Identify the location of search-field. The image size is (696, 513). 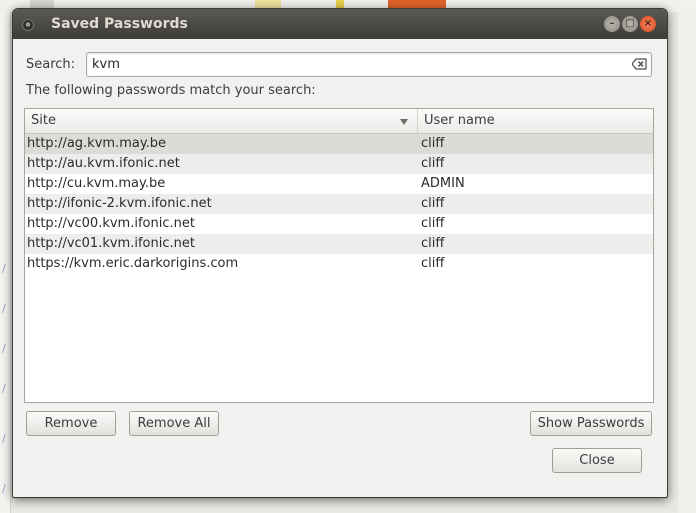
(369, 64).